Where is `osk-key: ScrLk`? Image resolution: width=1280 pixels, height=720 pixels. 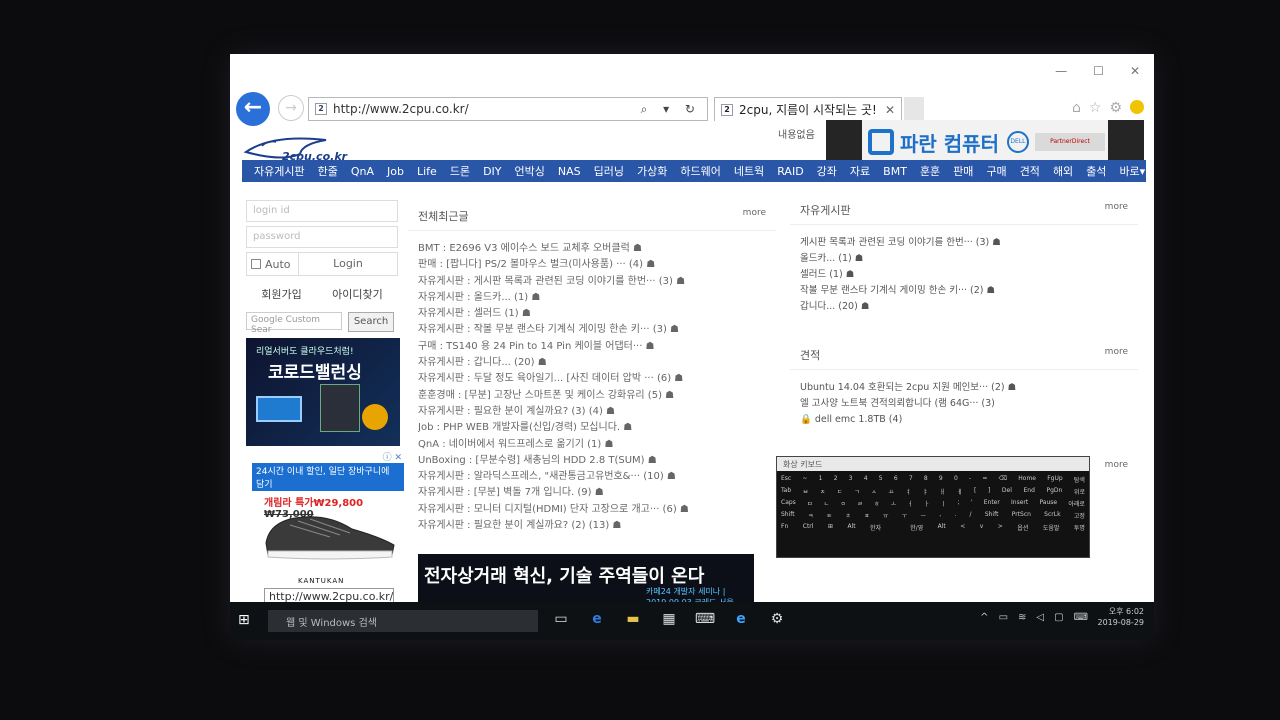
osk-key: ScrLk is located at coordinates (1052, 517).